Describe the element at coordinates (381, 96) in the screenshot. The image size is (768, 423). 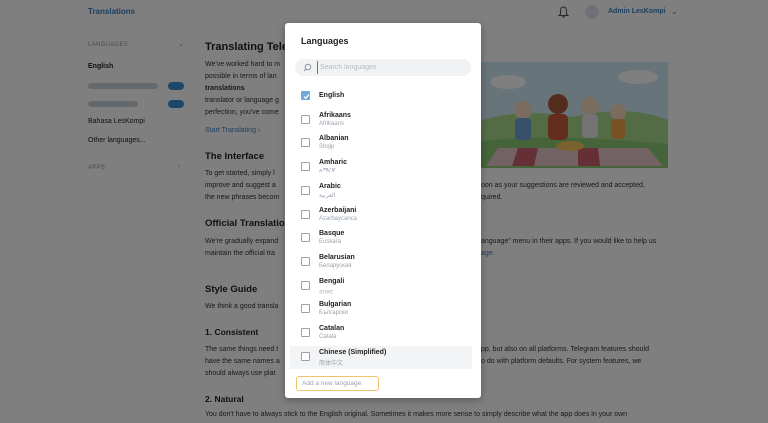
I see `list-item: English` at that location.